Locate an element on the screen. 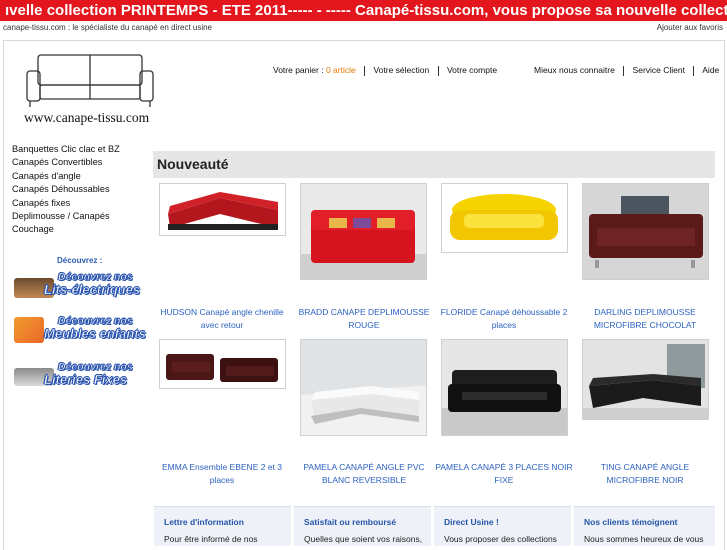  product-image-pamela-3-places is located at coordinates (504, 387).